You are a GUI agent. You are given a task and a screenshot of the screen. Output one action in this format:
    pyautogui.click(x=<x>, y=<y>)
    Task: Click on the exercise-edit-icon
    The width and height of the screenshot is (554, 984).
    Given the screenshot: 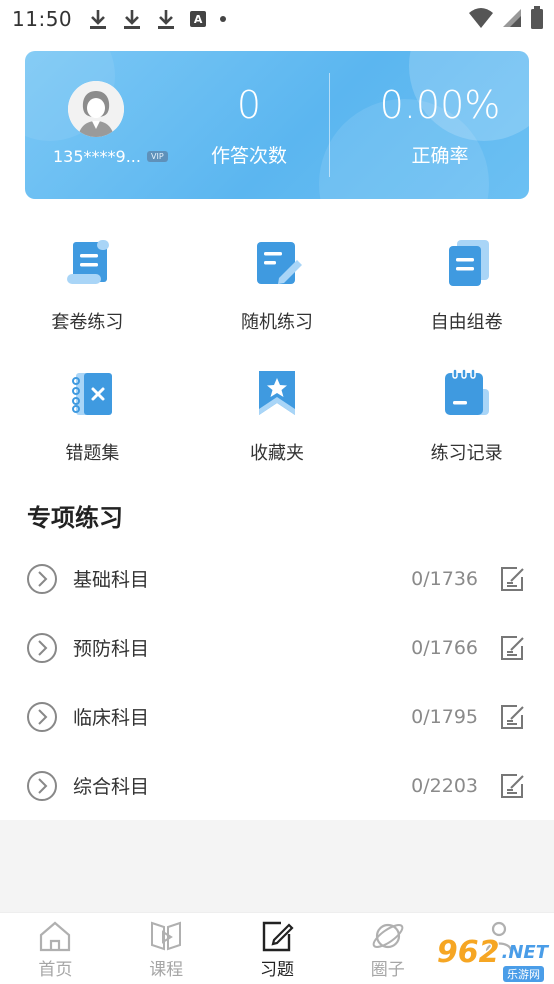 What is the action you would take?
    pyautogui.click(x=278, y=936)
    